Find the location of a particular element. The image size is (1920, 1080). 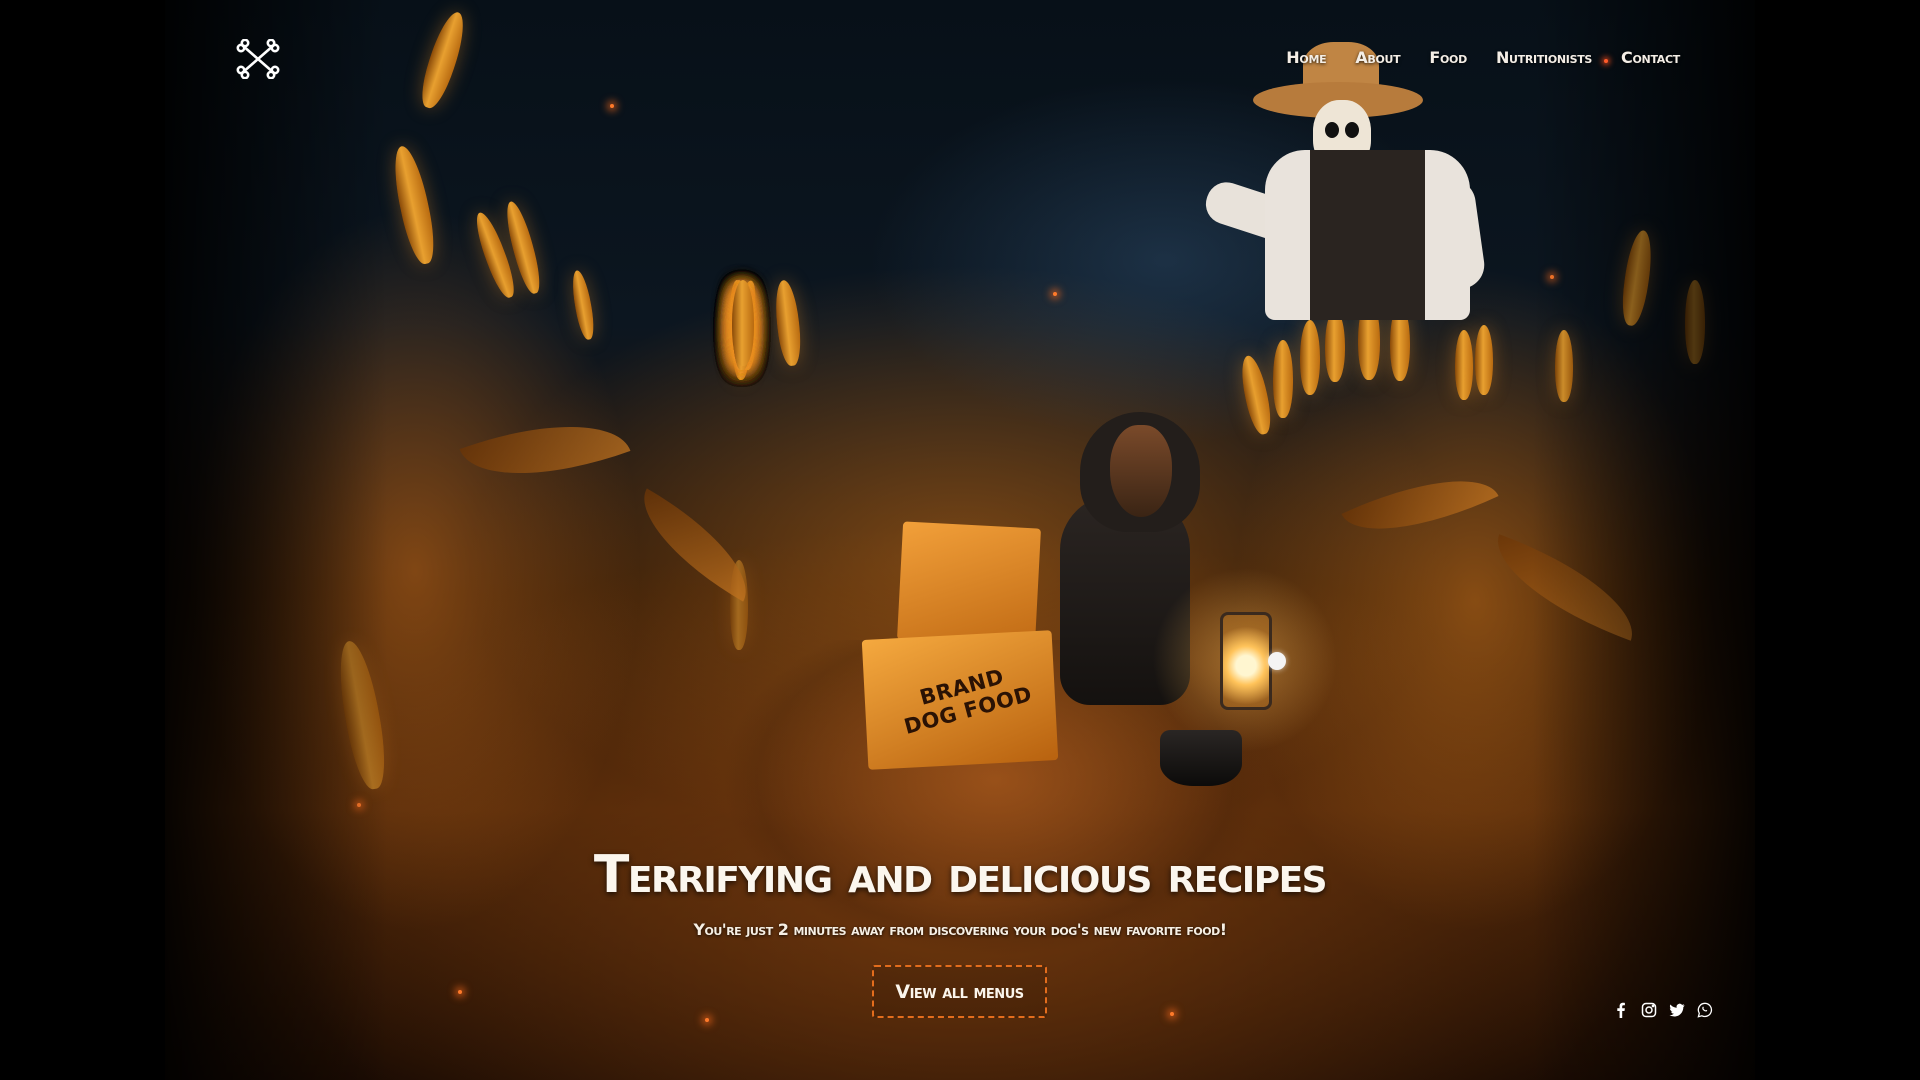

nav-food: Food is located at coordinates (1448, 57).